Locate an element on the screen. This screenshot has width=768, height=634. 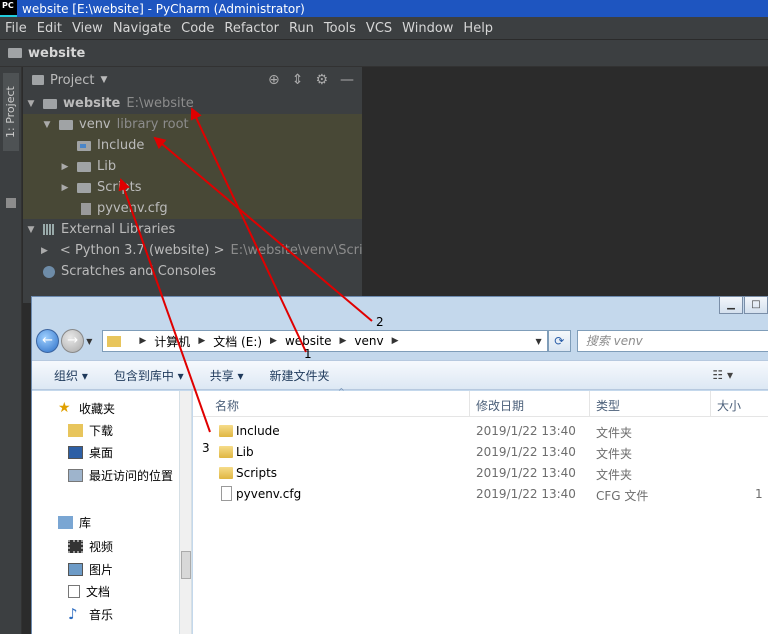
project-view-selector: Project is located at coordinates (72, 80).